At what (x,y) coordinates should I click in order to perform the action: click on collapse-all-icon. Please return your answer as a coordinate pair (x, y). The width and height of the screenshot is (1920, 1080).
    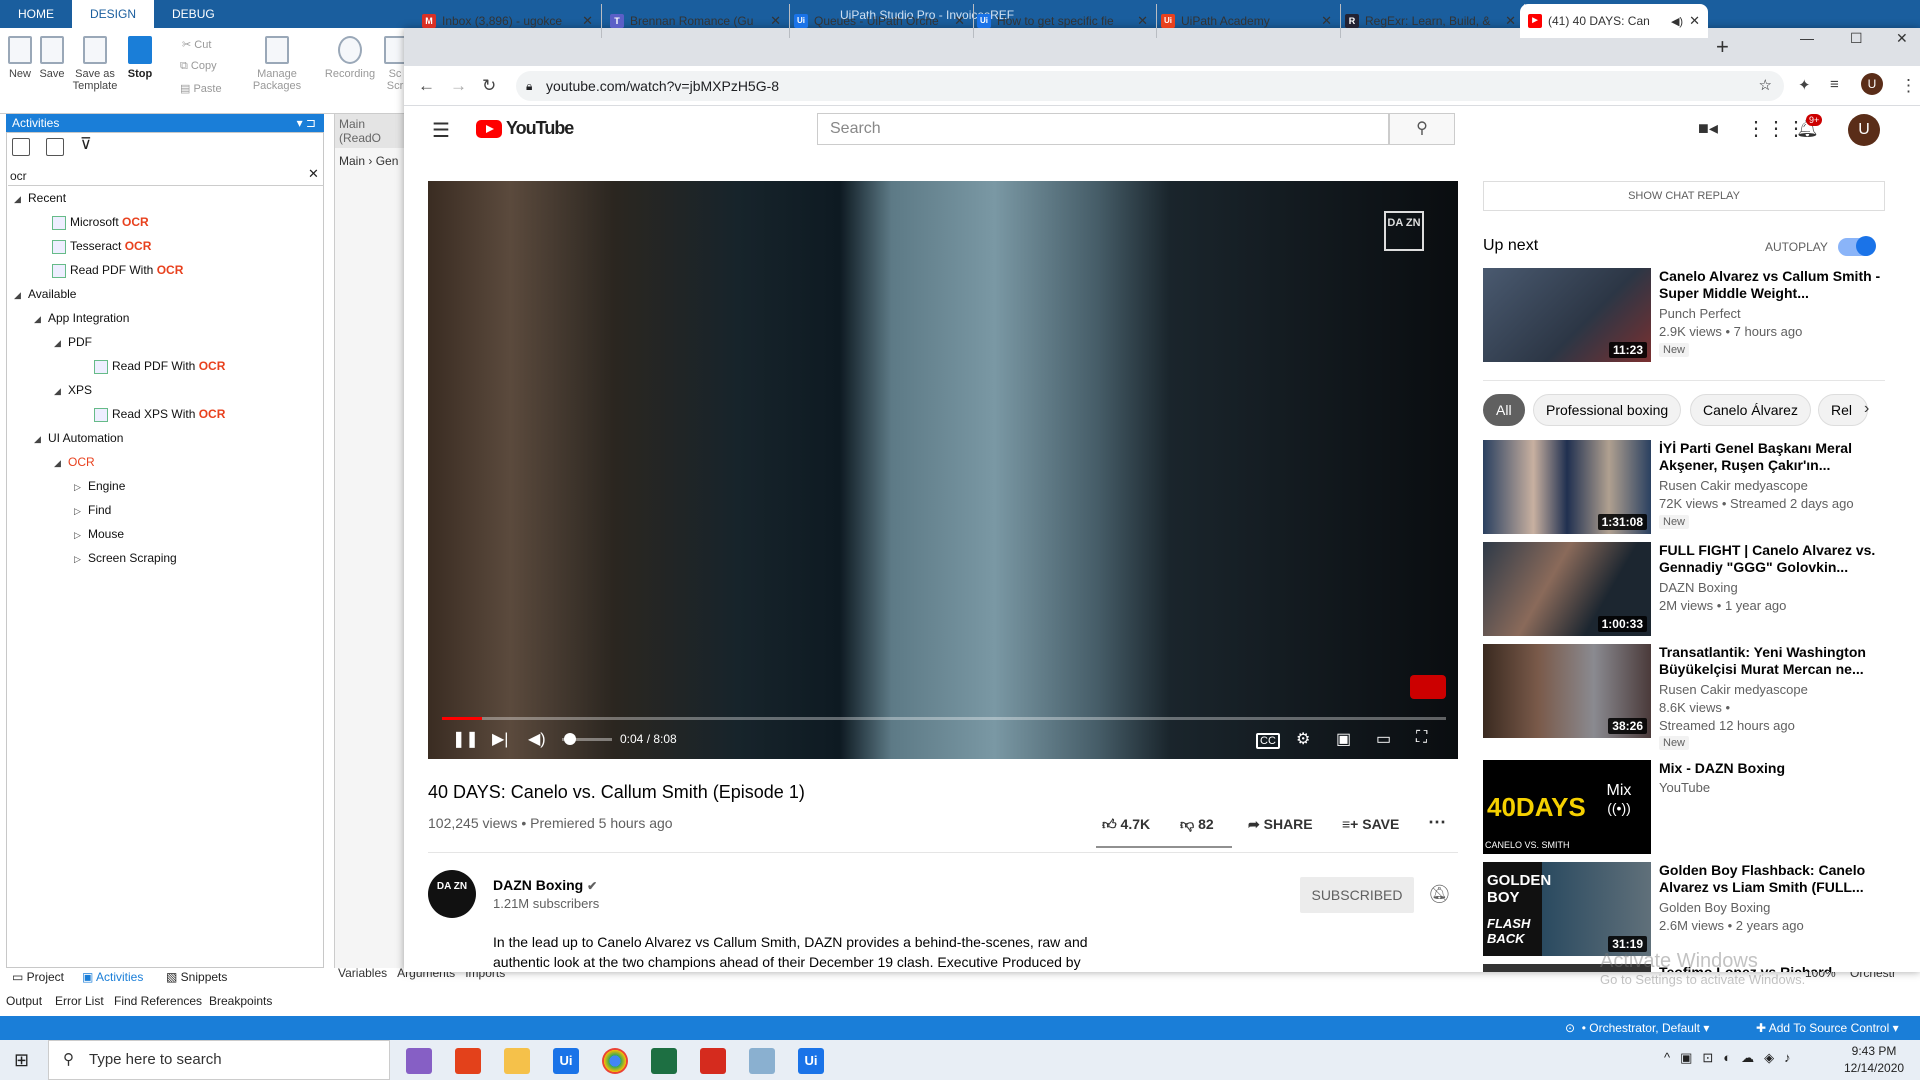
    Looking at the image, I should click on (55, 147).